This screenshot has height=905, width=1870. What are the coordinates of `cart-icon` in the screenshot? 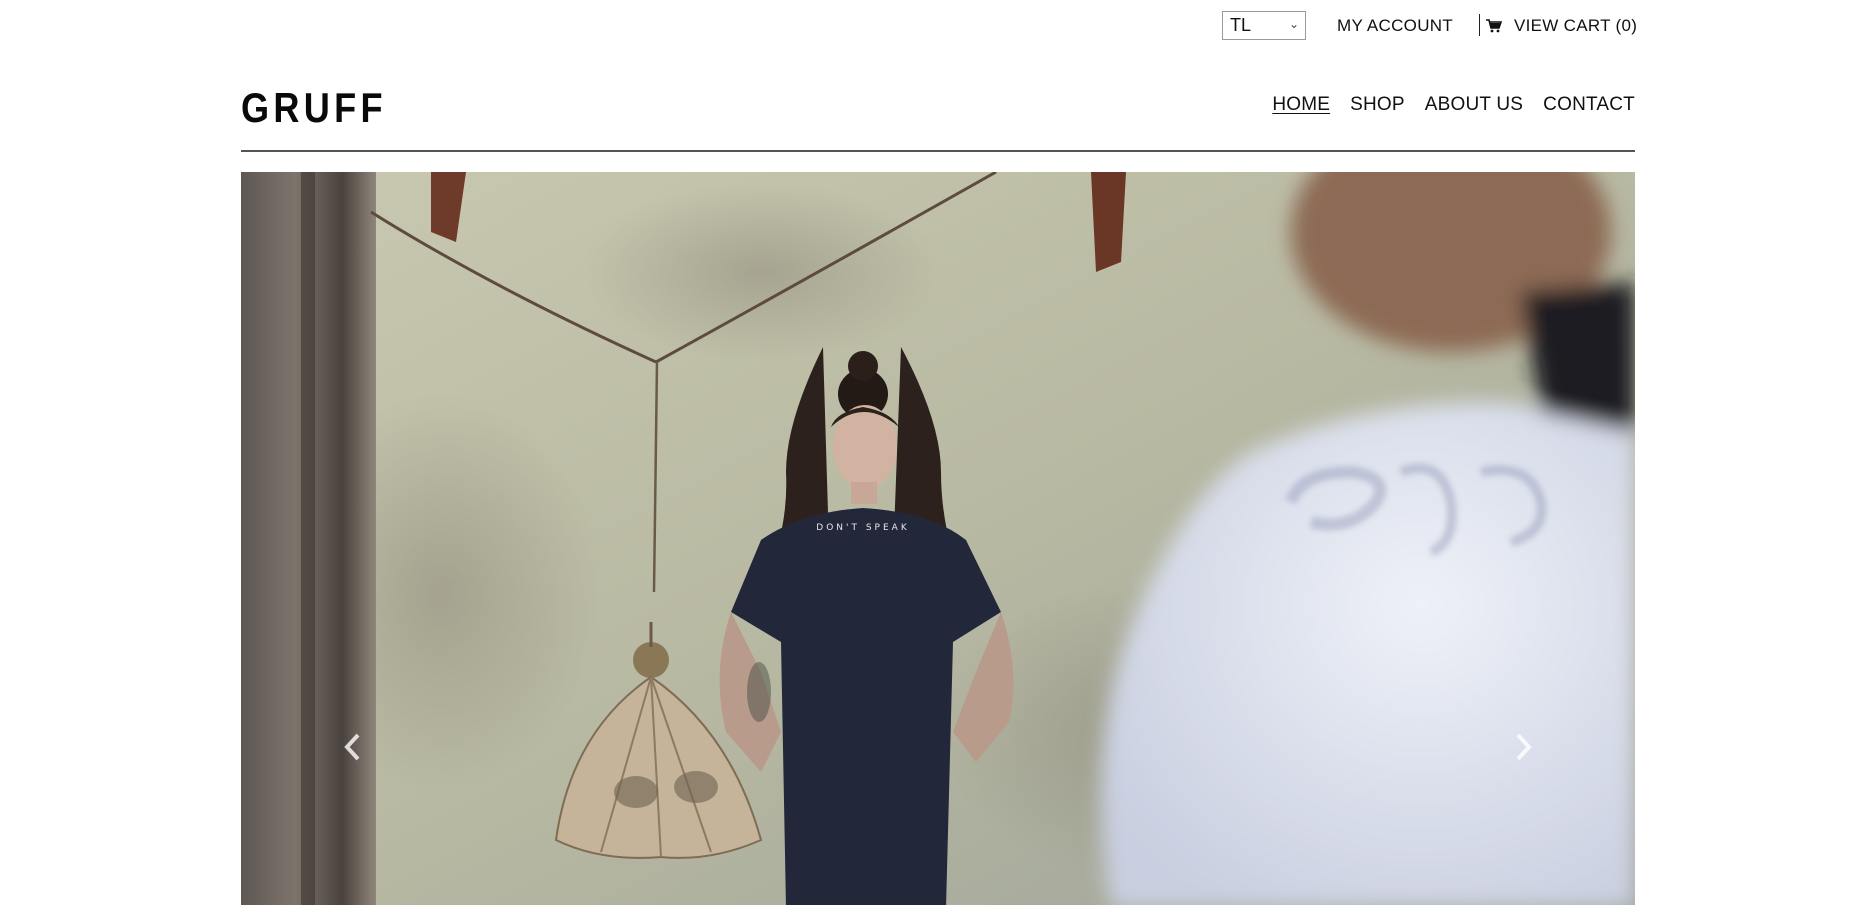 It's located at (1494, 26).